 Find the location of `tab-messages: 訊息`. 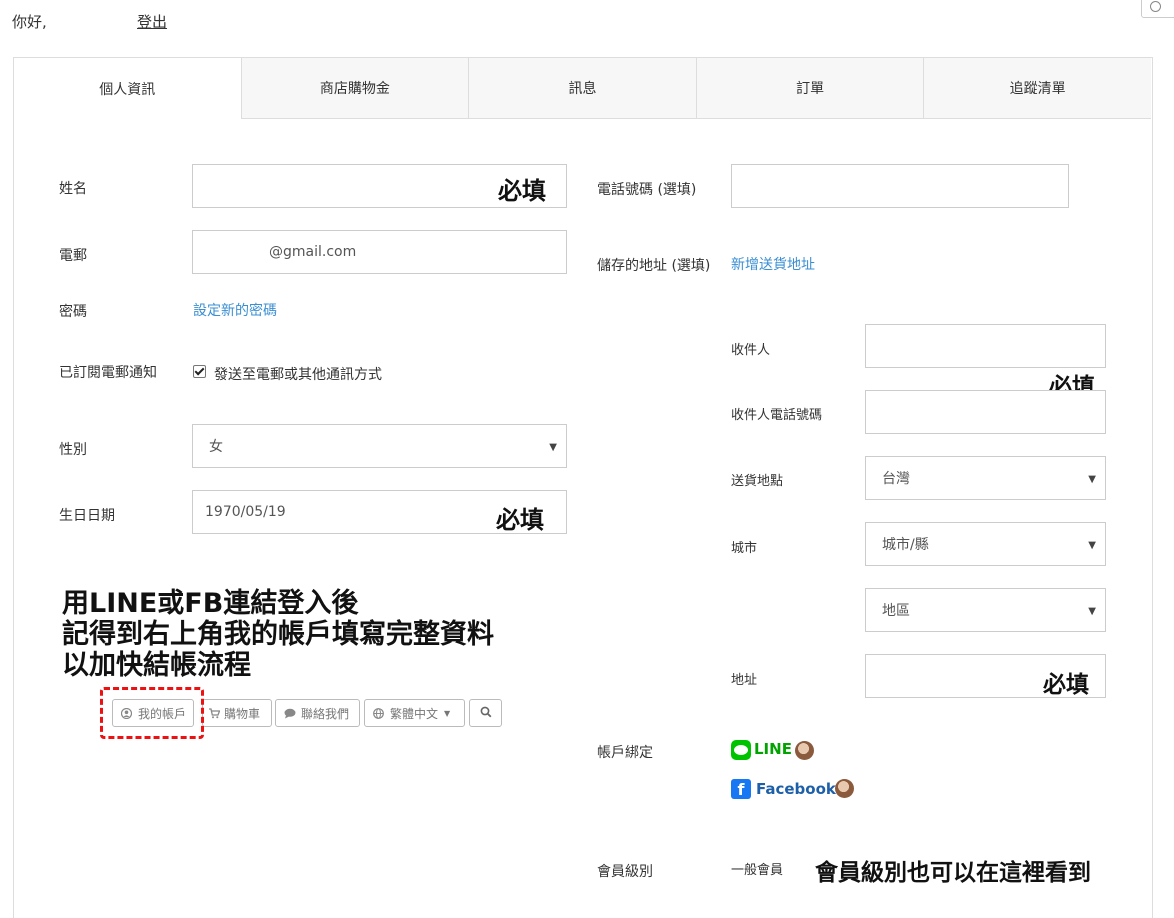

tab-messages: 訊息 is located at coordinates (582, 88).